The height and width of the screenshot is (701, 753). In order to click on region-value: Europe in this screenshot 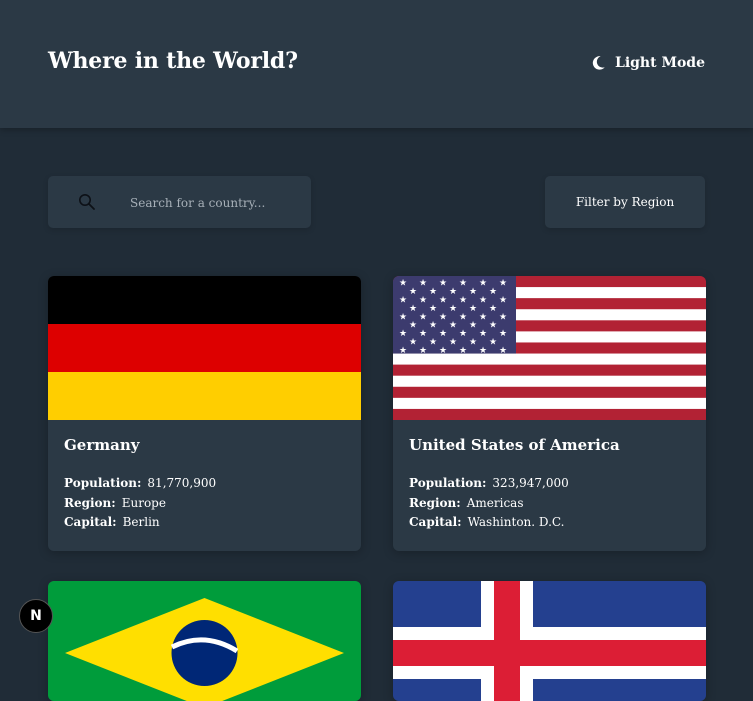, I will do `click(143, 502)`.